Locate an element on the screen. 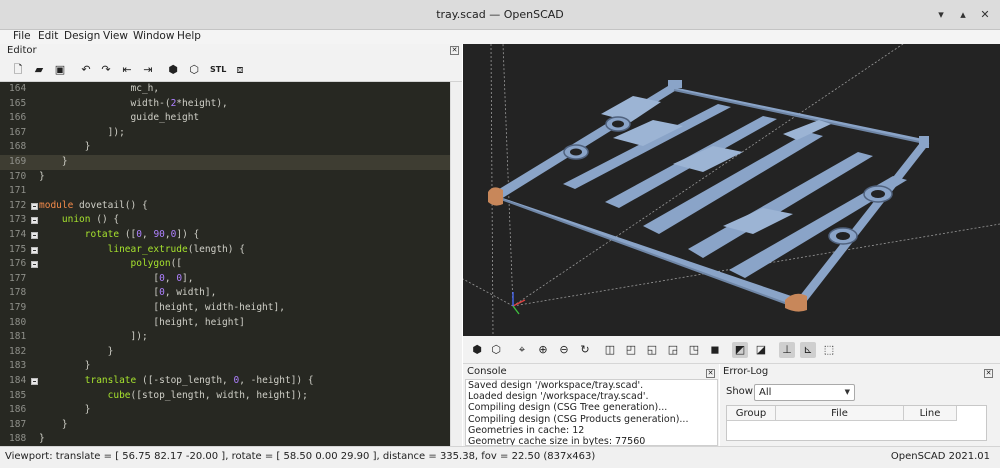 Image resolution: width=1000 pixels, height=468 pixels. indent-icon: ⇥ is located at coordinates (148, 70).